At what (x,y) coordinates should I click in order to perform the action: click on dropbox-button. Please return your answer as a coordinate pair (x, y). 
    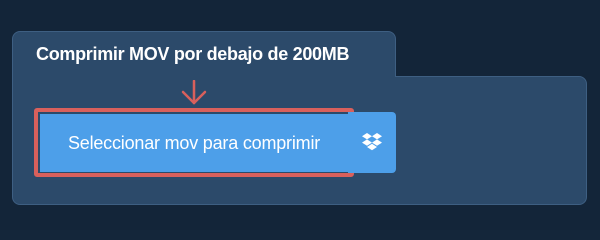
    Looking at the image, I should click on (372, 142).